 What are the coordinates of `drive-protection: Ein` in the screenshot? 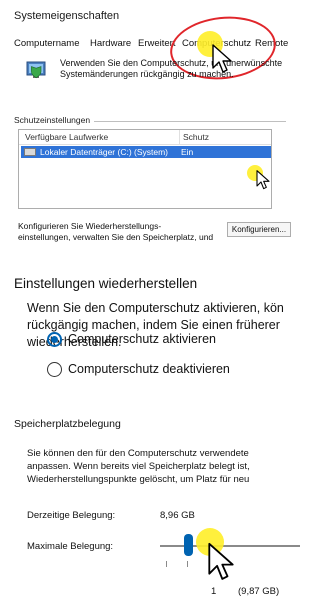 It's located at (187, 152).